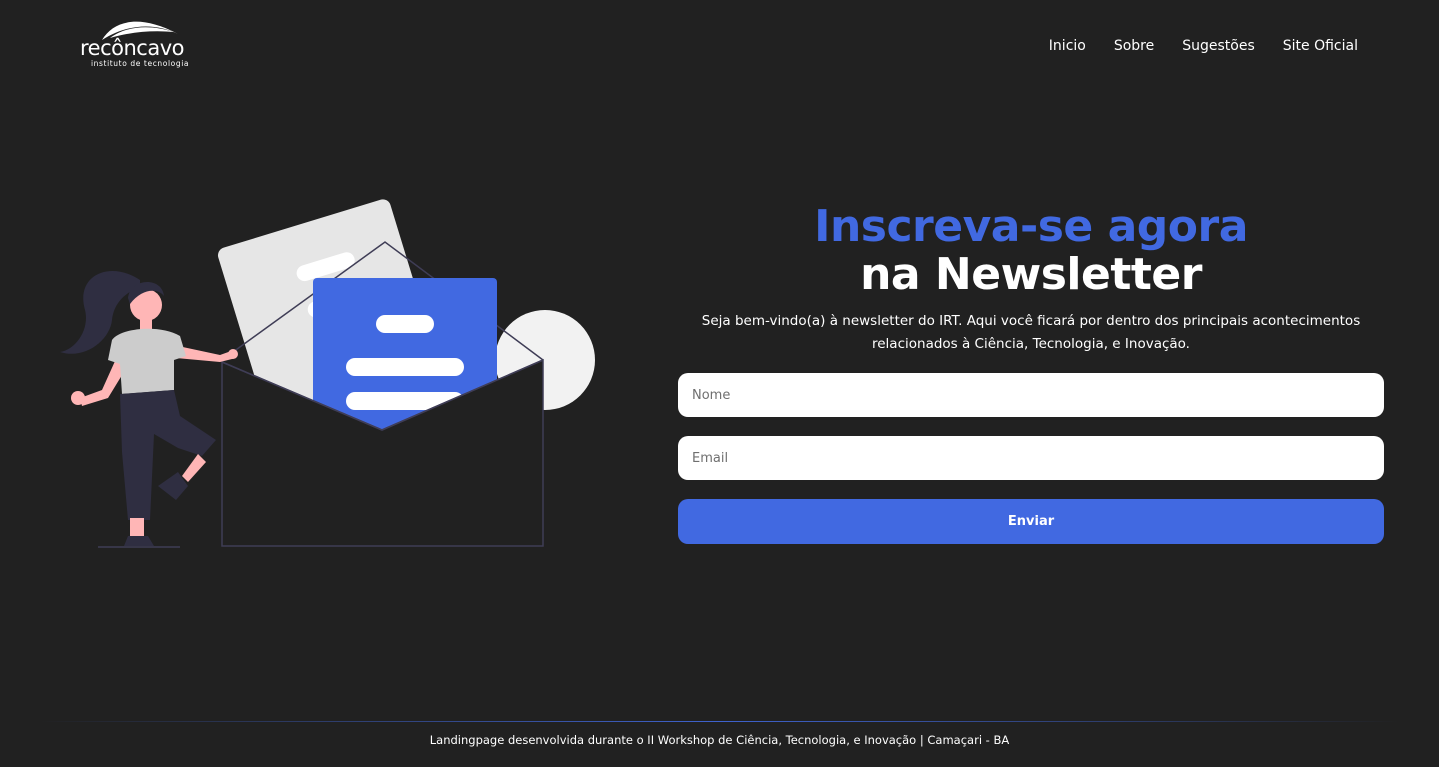 The height and width of the screenshot is (767, 1439). What do you see at coordinates (1320, 46) in the screenshot?
I see `nav-link-site-oficial: Site Oficial` at bounding box center [1320, 46].